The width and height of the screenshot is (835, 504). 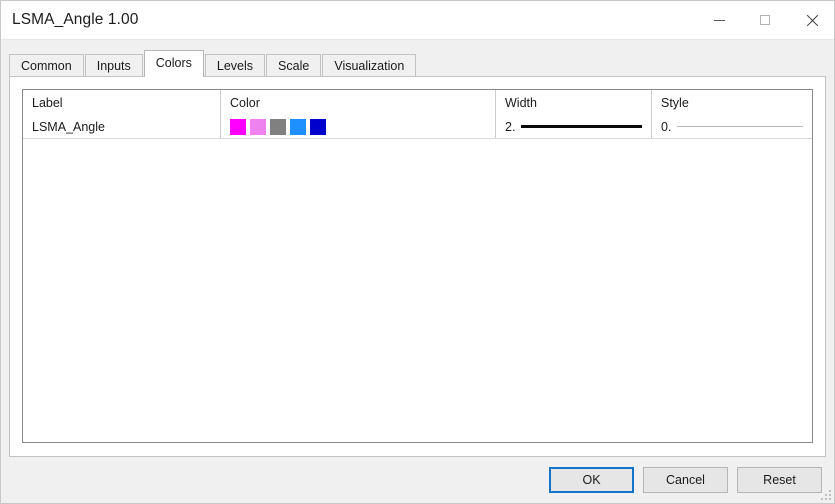 I want to click on tab-visualization-label: Visualization, so click(x=369, y=66).